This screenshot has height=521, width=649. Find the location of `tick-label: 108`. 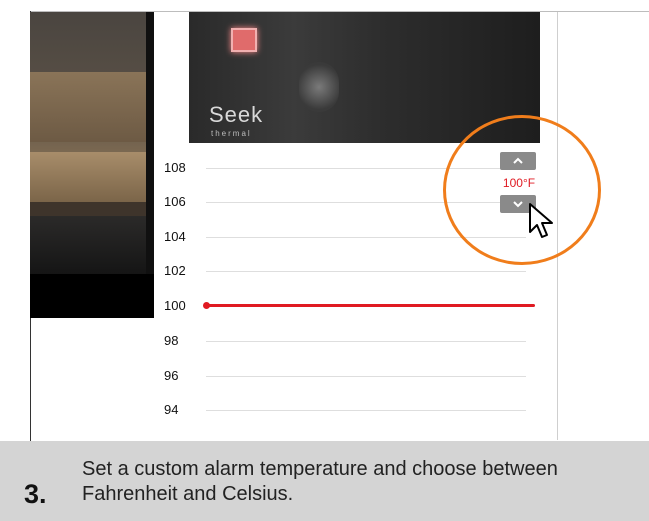

tick-label: 108 is located at coordinates (175, 167).